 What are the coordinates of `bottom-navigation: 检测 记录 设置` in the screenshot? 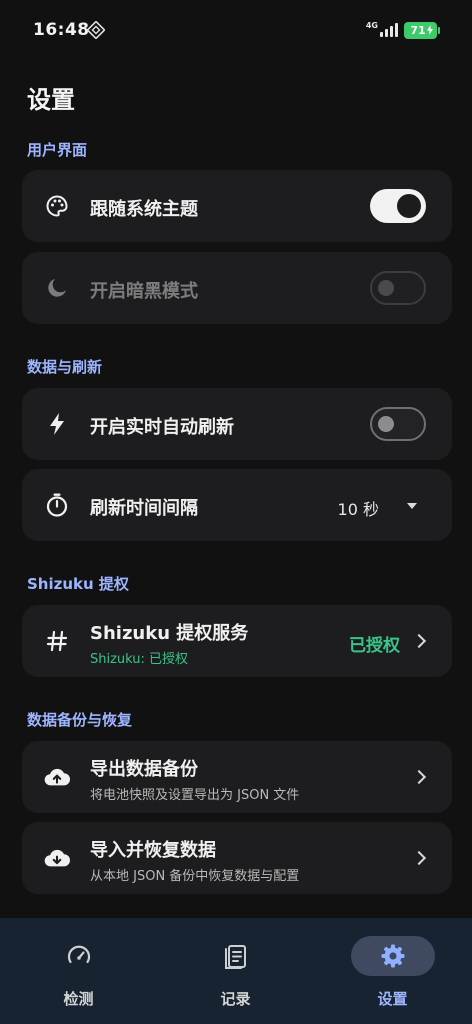 It's located at (236, 971).